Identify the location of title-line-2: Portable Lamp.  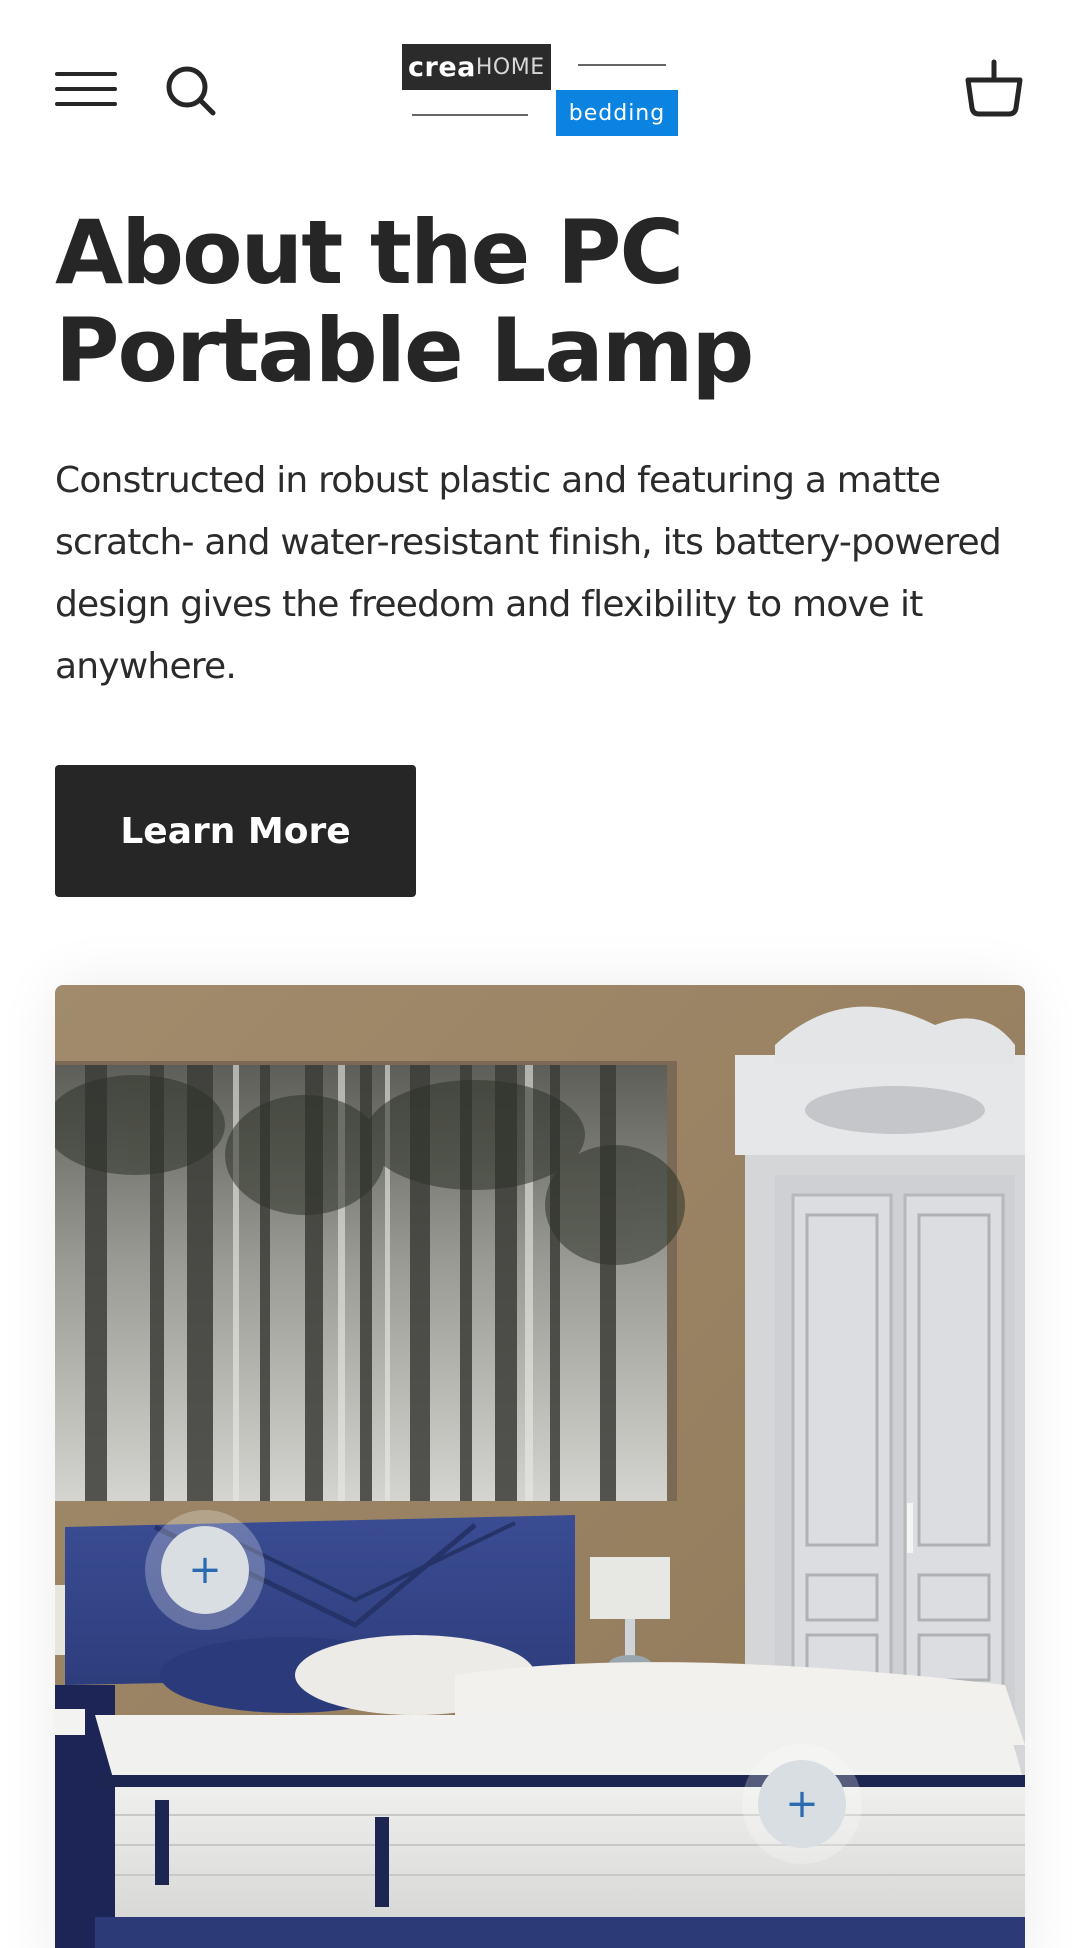
(404, 350).